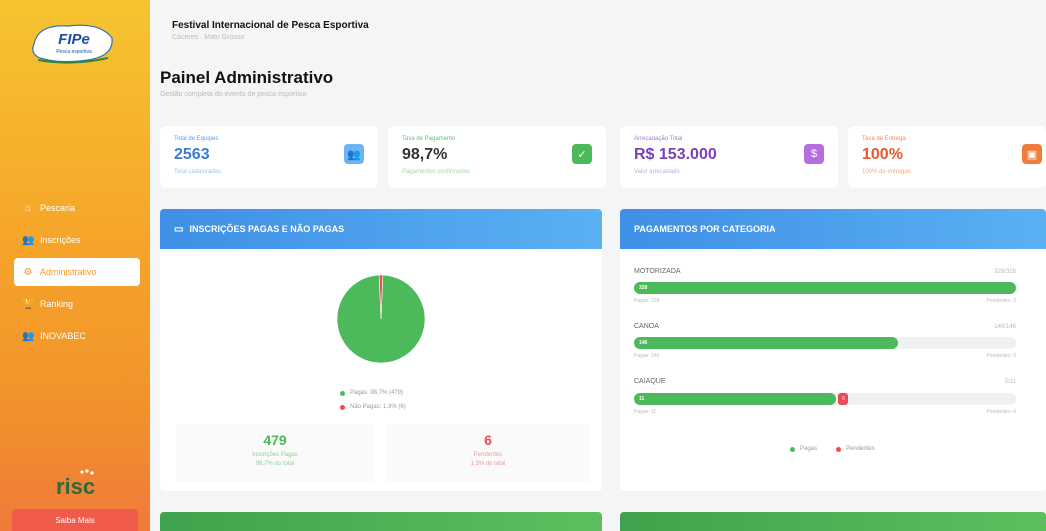  What do you see at coordinates (882, 154) in the screenshot?
I see `stat-value: 100%` at bounding box center [882, 154].